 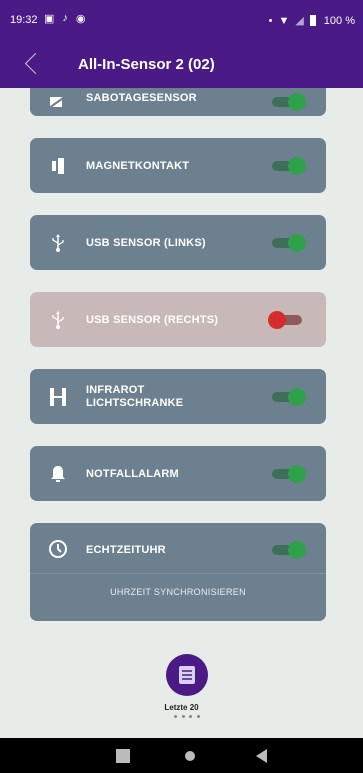 What do you see at coordinates (187, 717) in the screenshot?
I see `page-indicator` at bounding box center [187, 717].